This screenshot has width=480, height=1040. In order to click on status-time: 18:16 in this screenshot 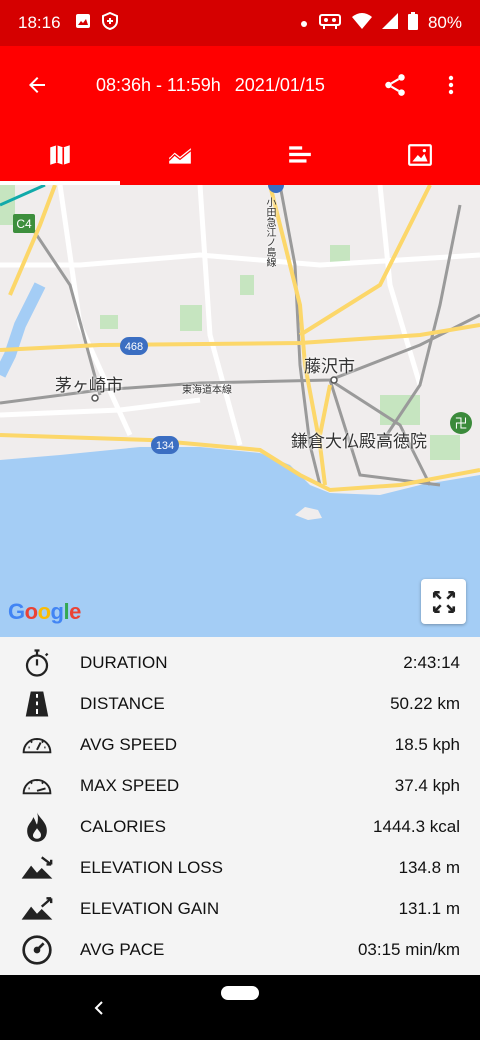, I will do `click(39, 22)`.